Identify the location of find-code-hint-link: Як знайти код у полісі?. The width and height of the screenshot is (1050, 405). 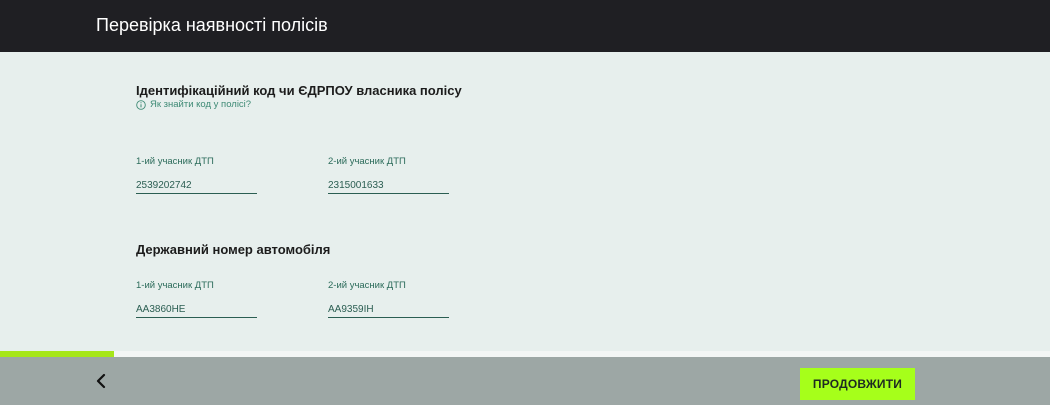
(193, 105).